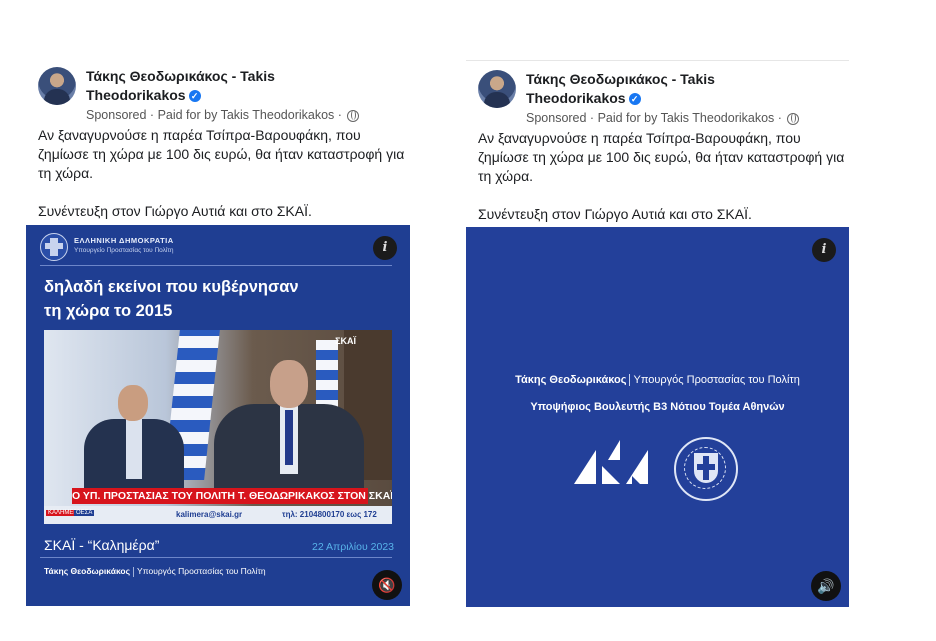 Image resolution: width=936 pixels, height=641 pixels. Describe the element at coordinates (345, 341) in the screenshot. I see `channel-logo: ΣΚΑΪ` at that location.